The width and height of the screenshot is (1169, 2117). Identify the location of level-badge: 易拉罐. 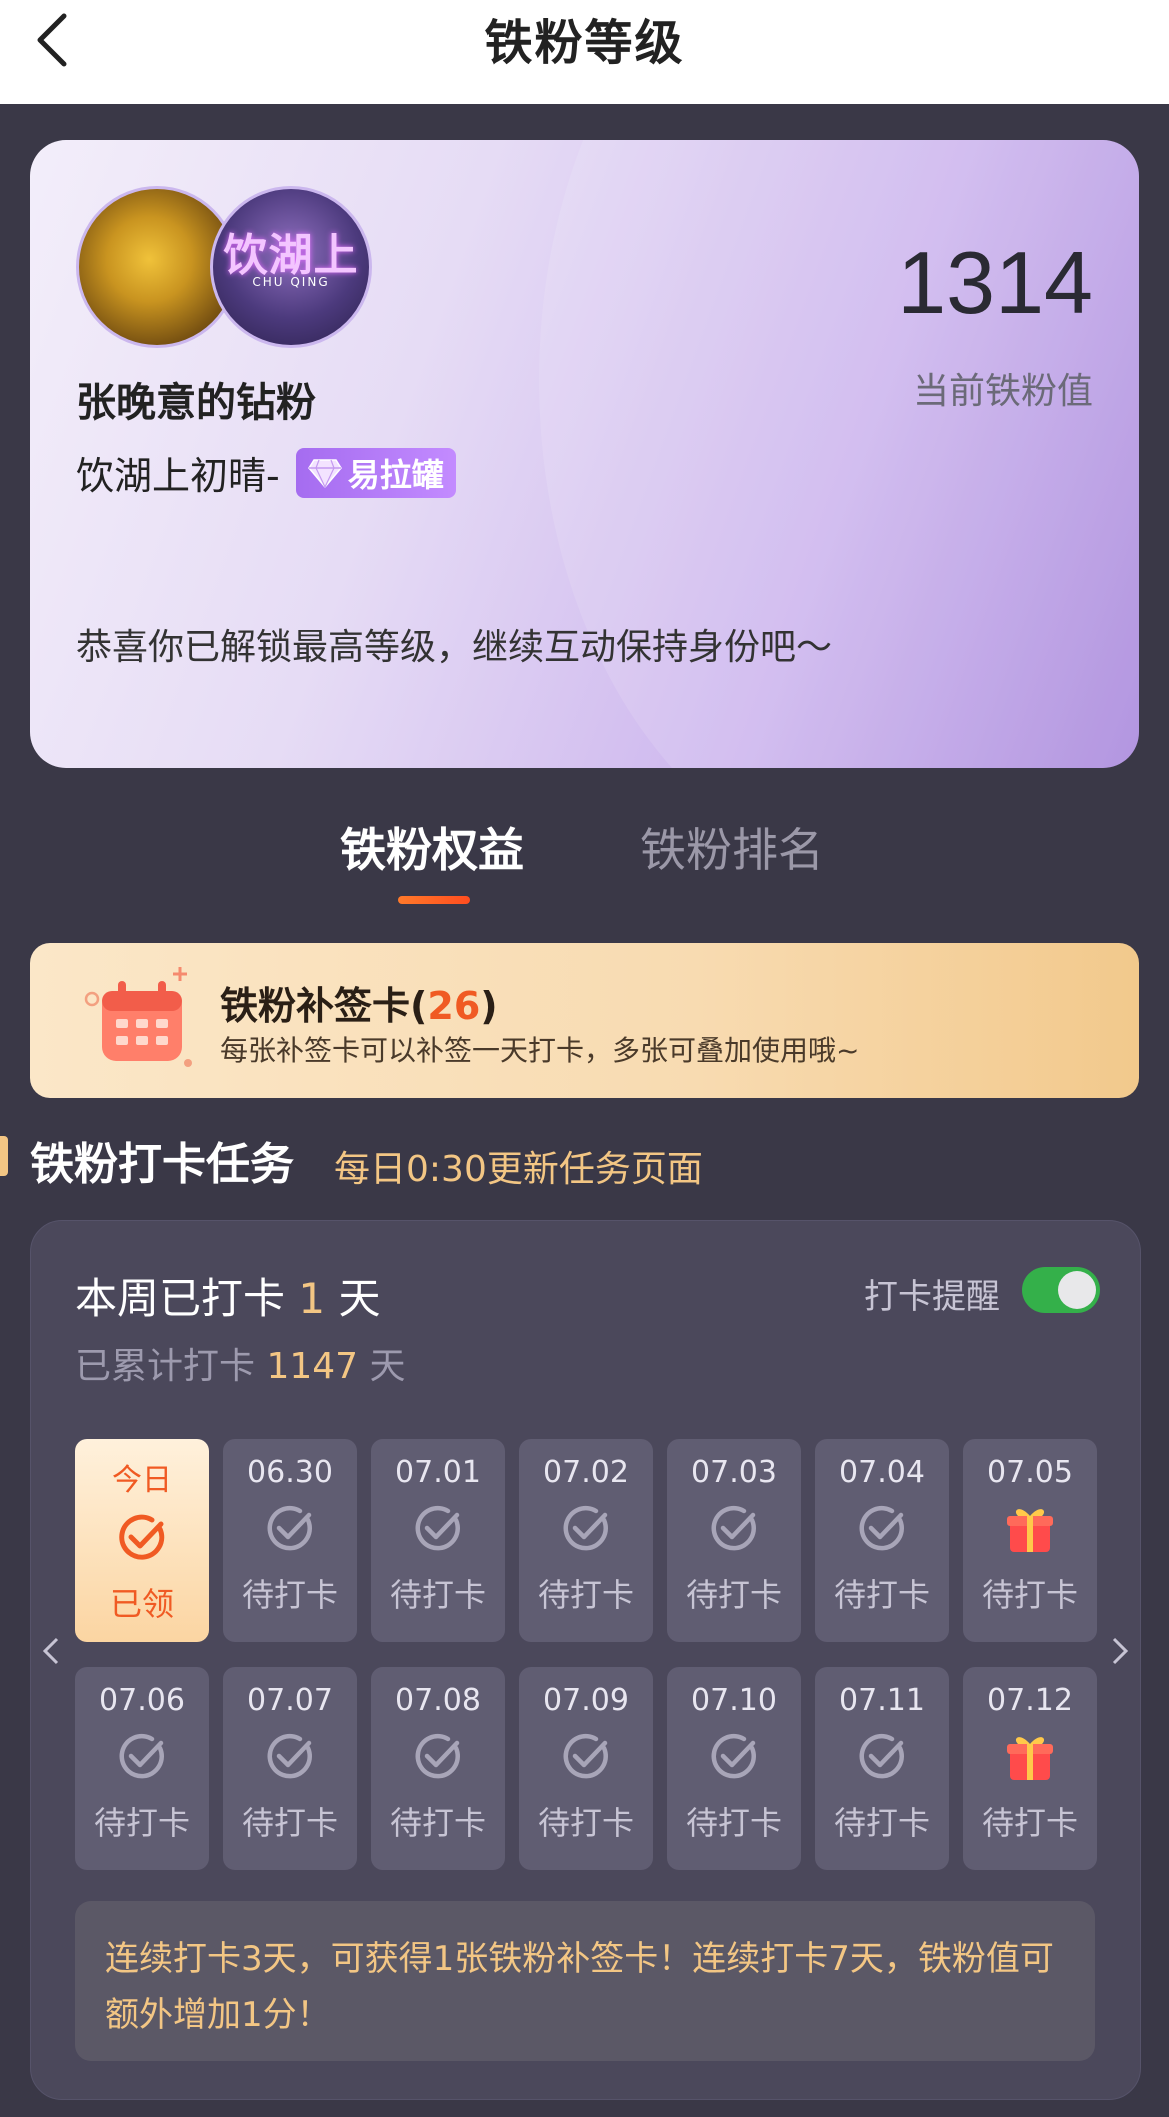
(375, 472).